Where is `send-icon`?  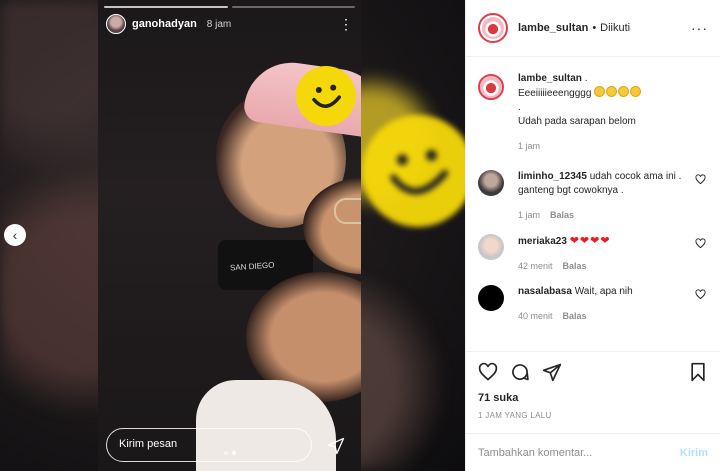 send-icon is located at coordinates (336, 446).